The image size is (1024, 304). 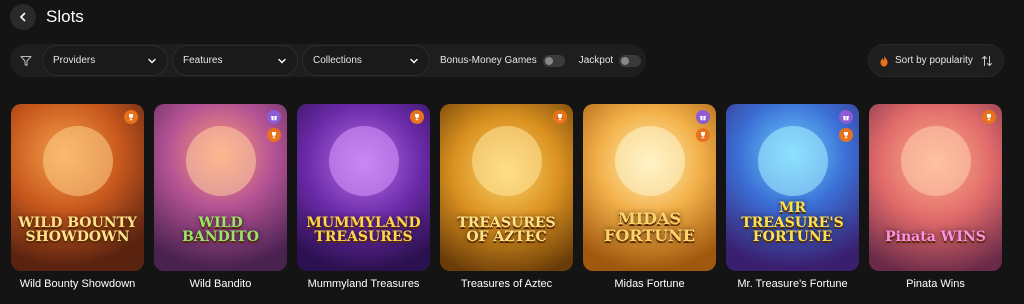 I want to click on game-card: TREASURES OF AZTEC Treasures of Aztec, so click(x=506, y=197).